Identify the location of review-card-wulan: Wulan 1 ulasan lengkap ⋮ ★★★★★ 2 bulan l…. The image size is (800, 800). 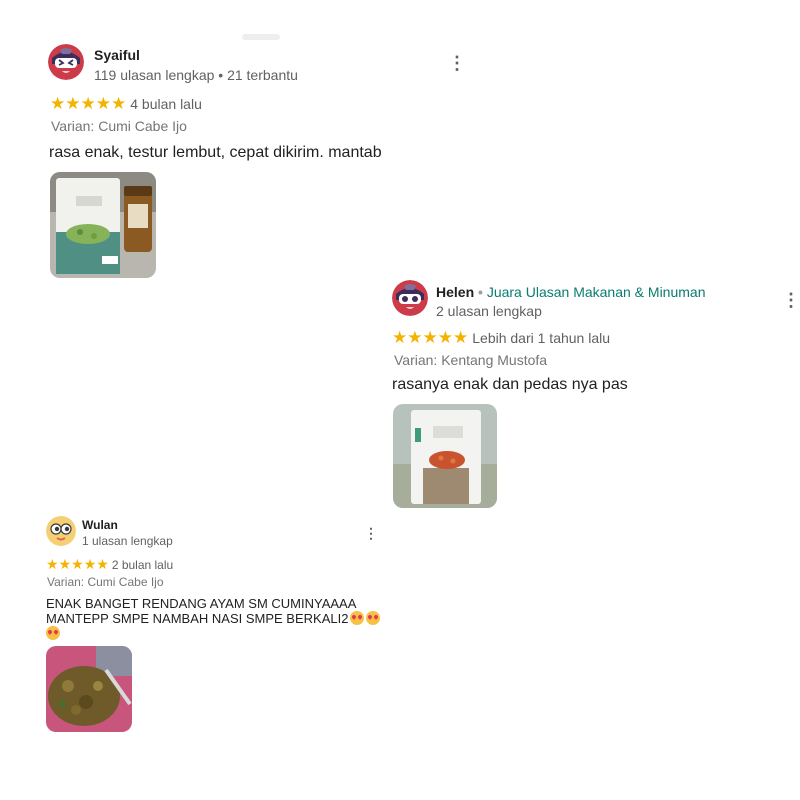
(216, 626).